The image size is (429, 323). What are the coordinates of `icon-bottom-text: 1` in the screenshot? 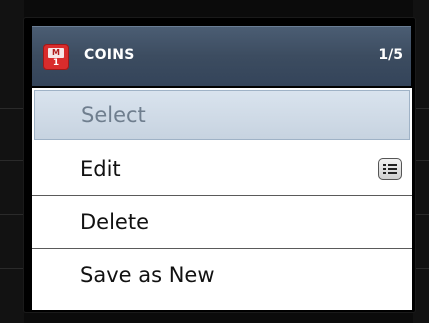 It's located at (56, 63).